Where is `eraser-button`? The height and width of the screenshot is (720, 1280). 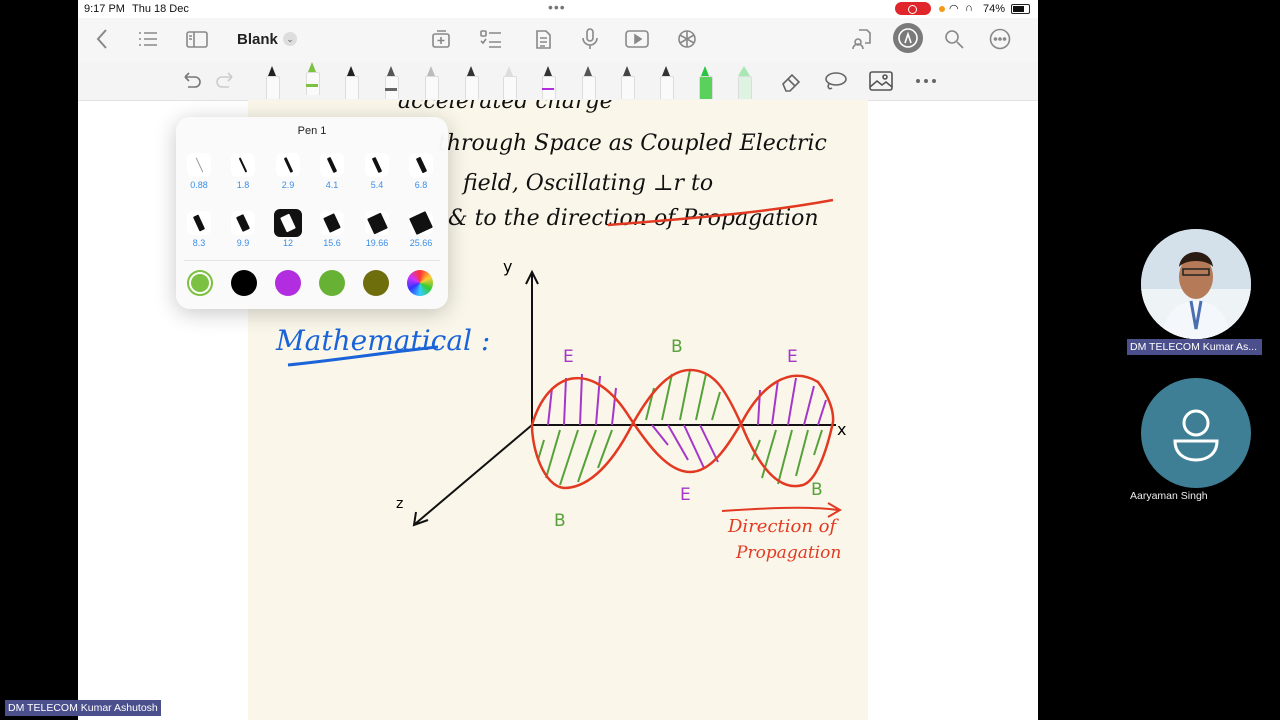
eraser-button is located at coordinates (792, 83).